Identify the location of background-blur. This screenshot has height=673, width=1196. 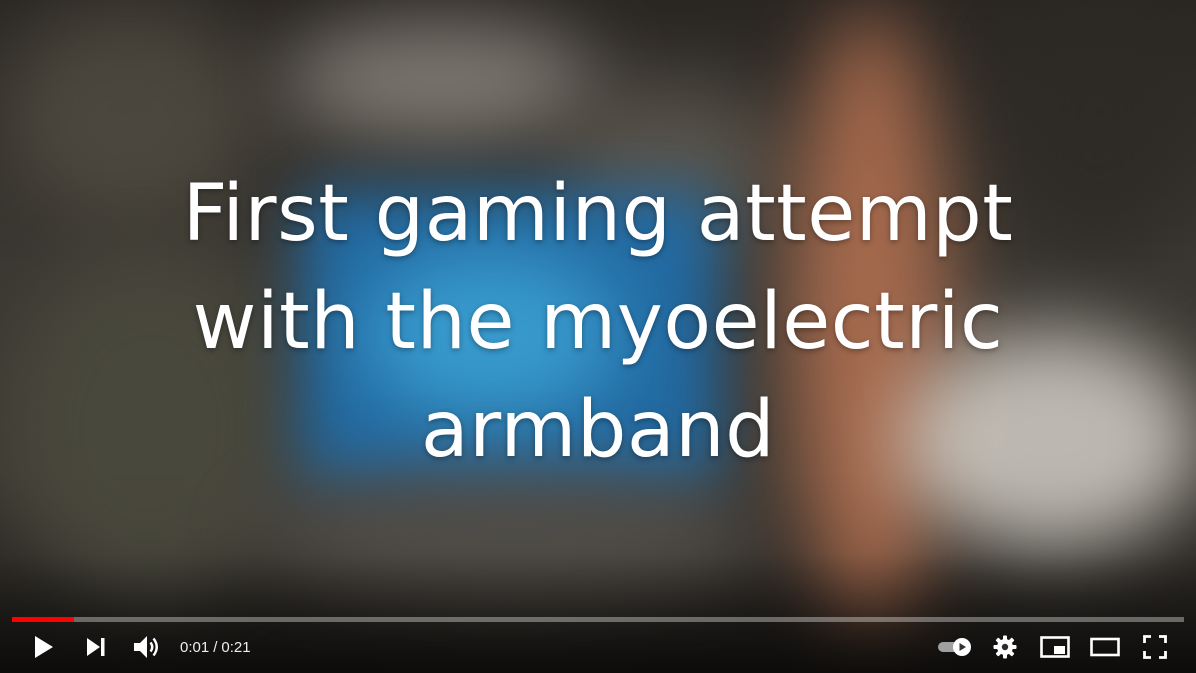
(440, 80).